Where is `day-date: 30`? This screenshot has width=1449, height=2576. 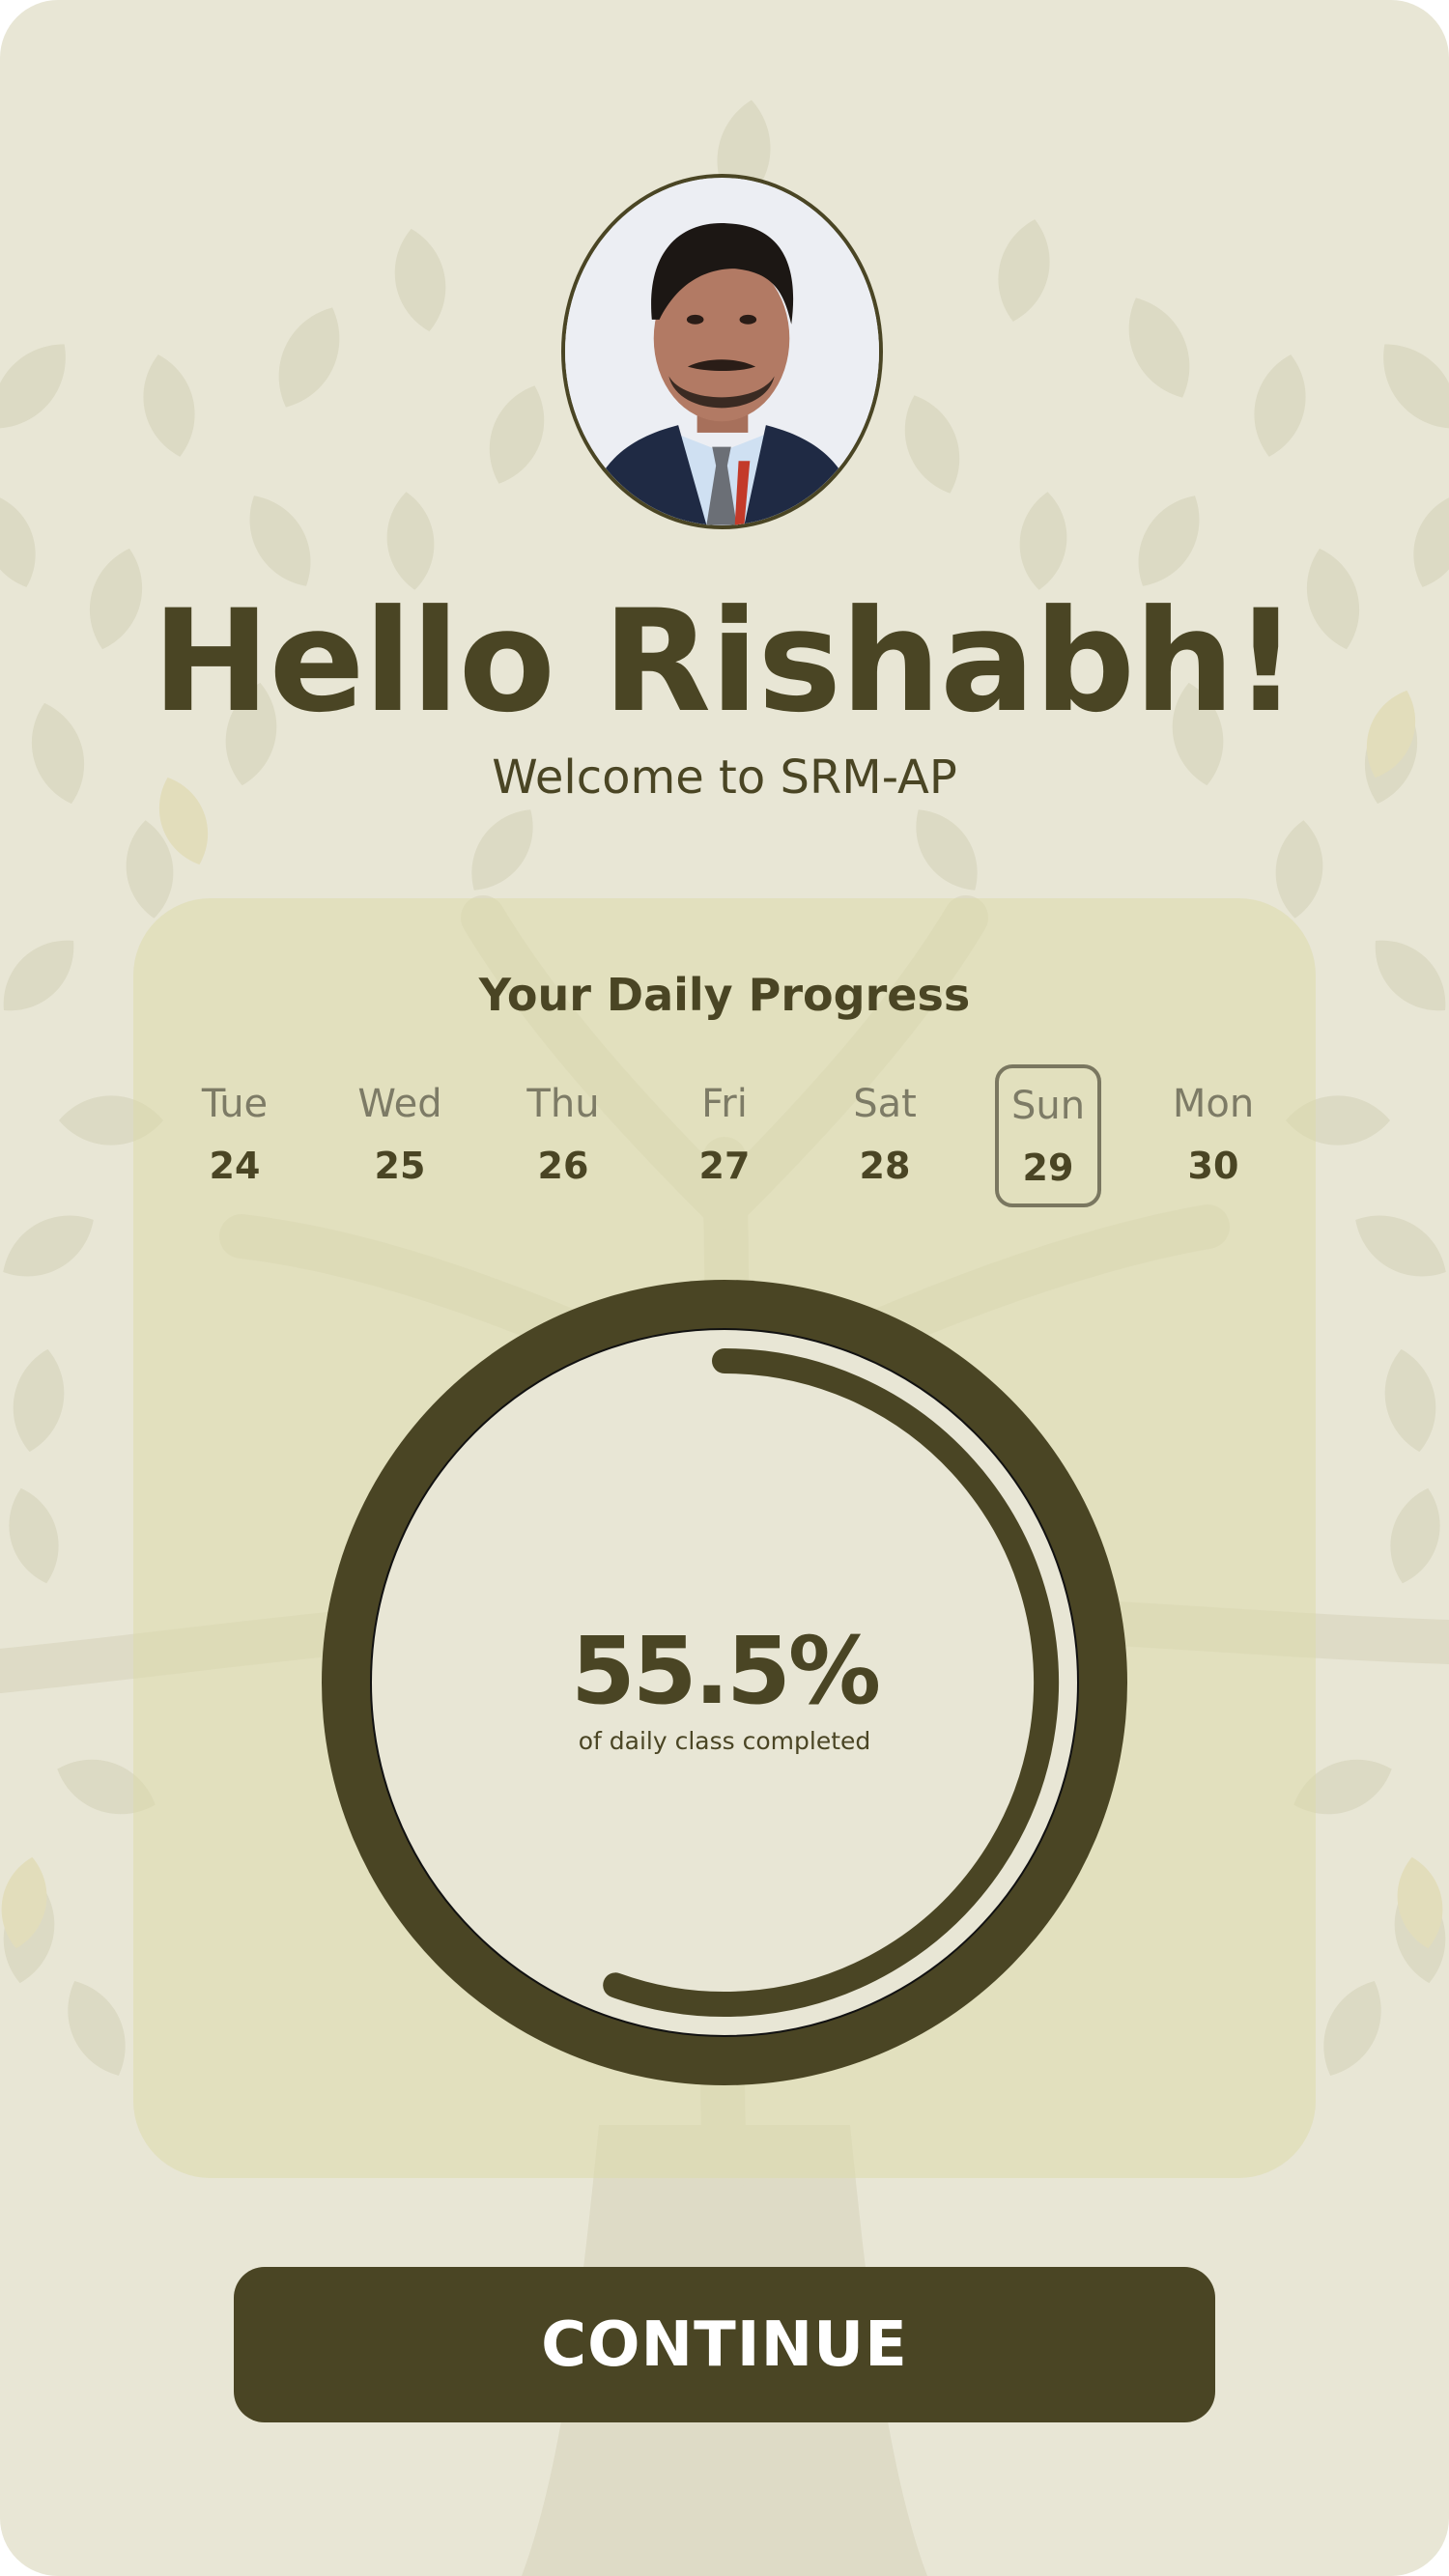
day-date: 30 is located at coordinates (1213, 1166).